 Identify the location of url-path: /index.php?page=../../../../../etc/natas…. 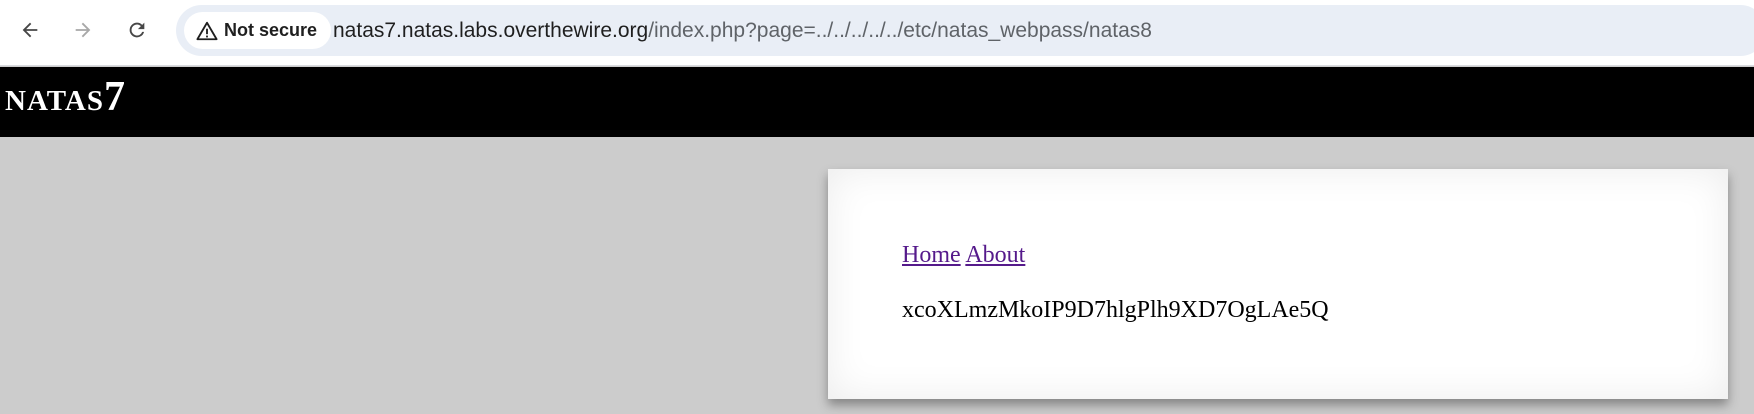
(900, 30).